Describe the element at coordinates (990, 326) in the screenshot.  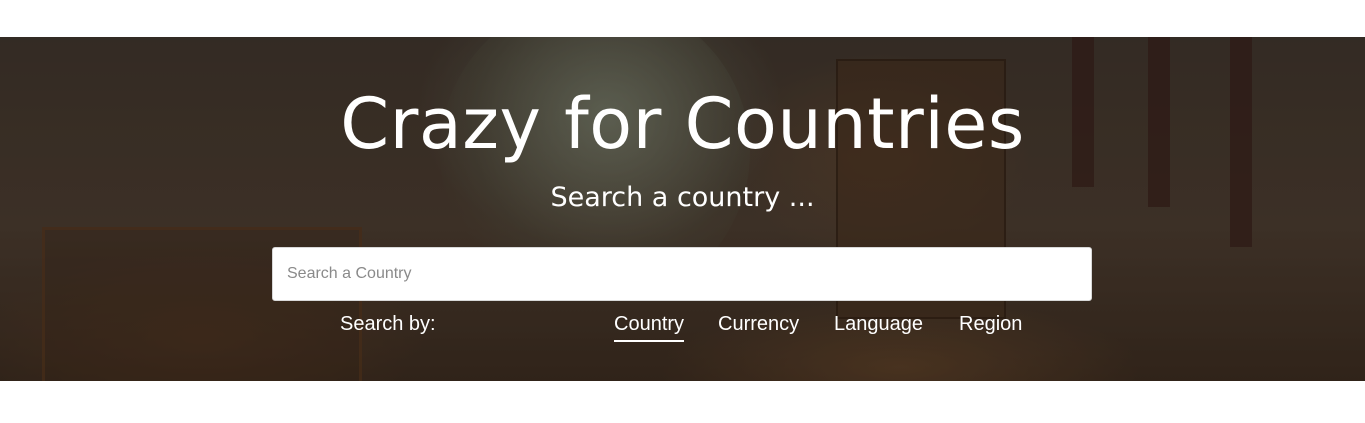
I see `tab-region: Region` at that location.